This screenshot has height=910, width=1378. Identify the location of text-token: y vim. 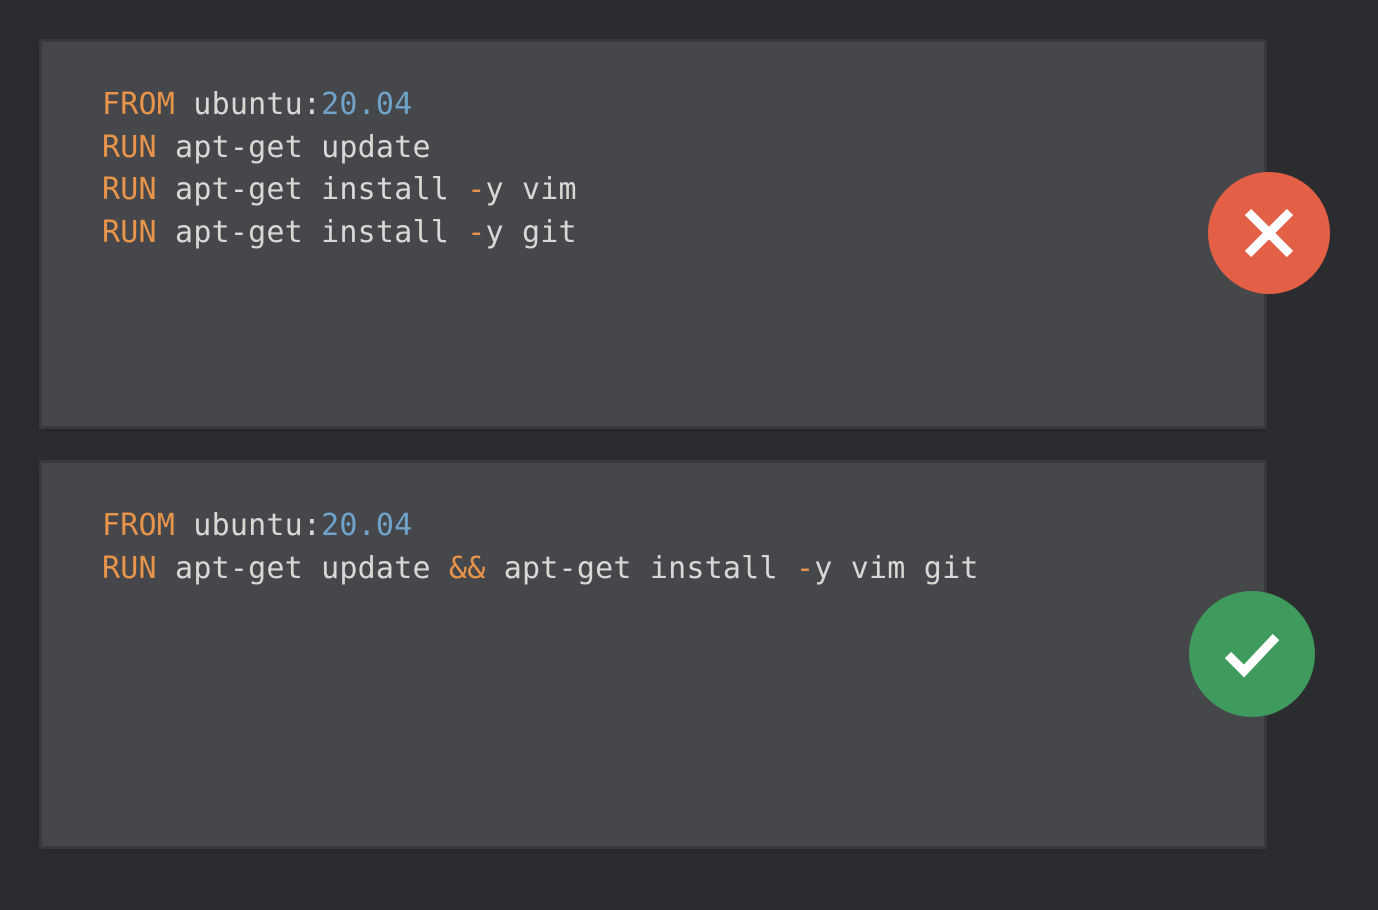
(531, 189).